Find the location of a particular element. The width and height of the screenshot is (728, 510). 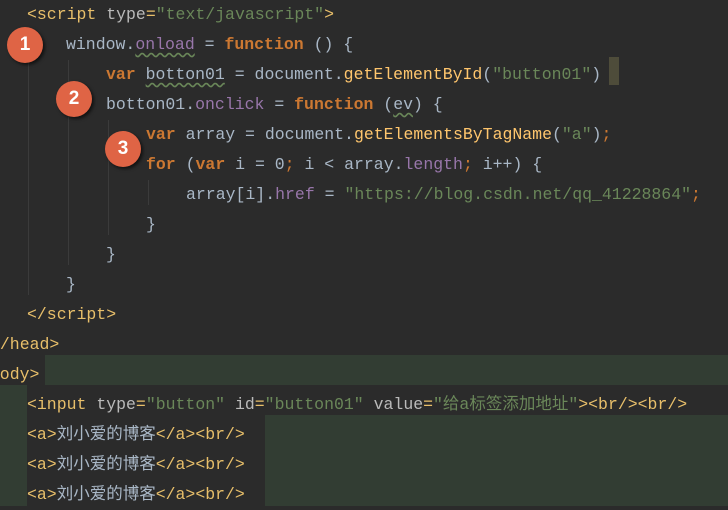

code-token: "a" is located at coordinates (576, 134).